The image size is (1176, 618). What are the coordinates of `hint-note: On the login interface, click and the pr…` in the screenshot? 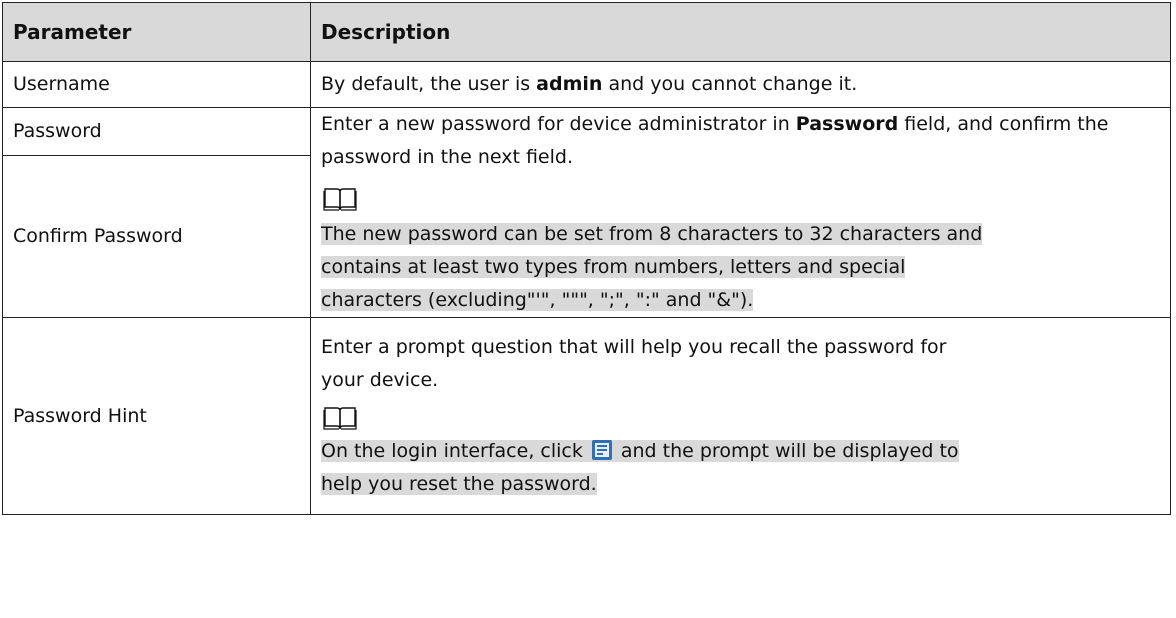 It's located at (740, 468).